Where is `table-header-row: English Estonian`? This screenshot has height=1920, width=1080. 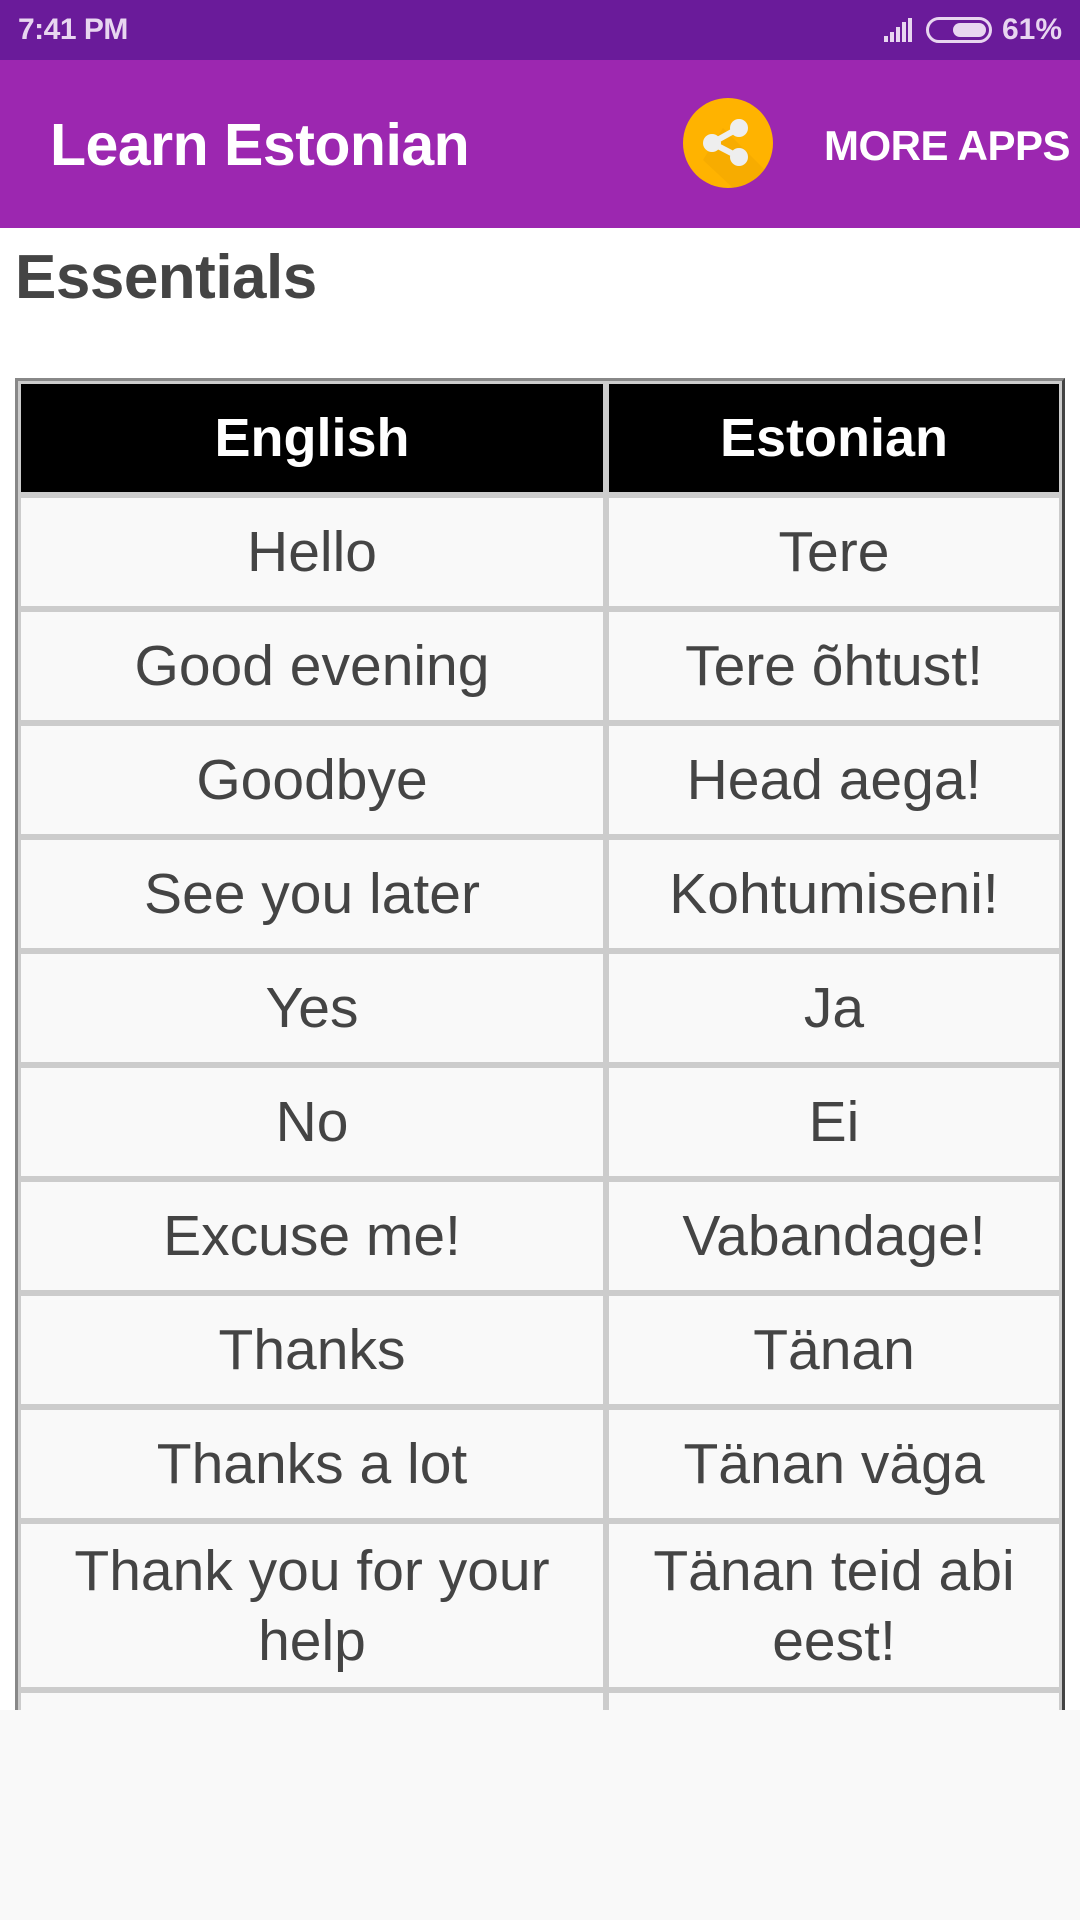
table-header-row: English Estonian is located at coordinates (540, 438).